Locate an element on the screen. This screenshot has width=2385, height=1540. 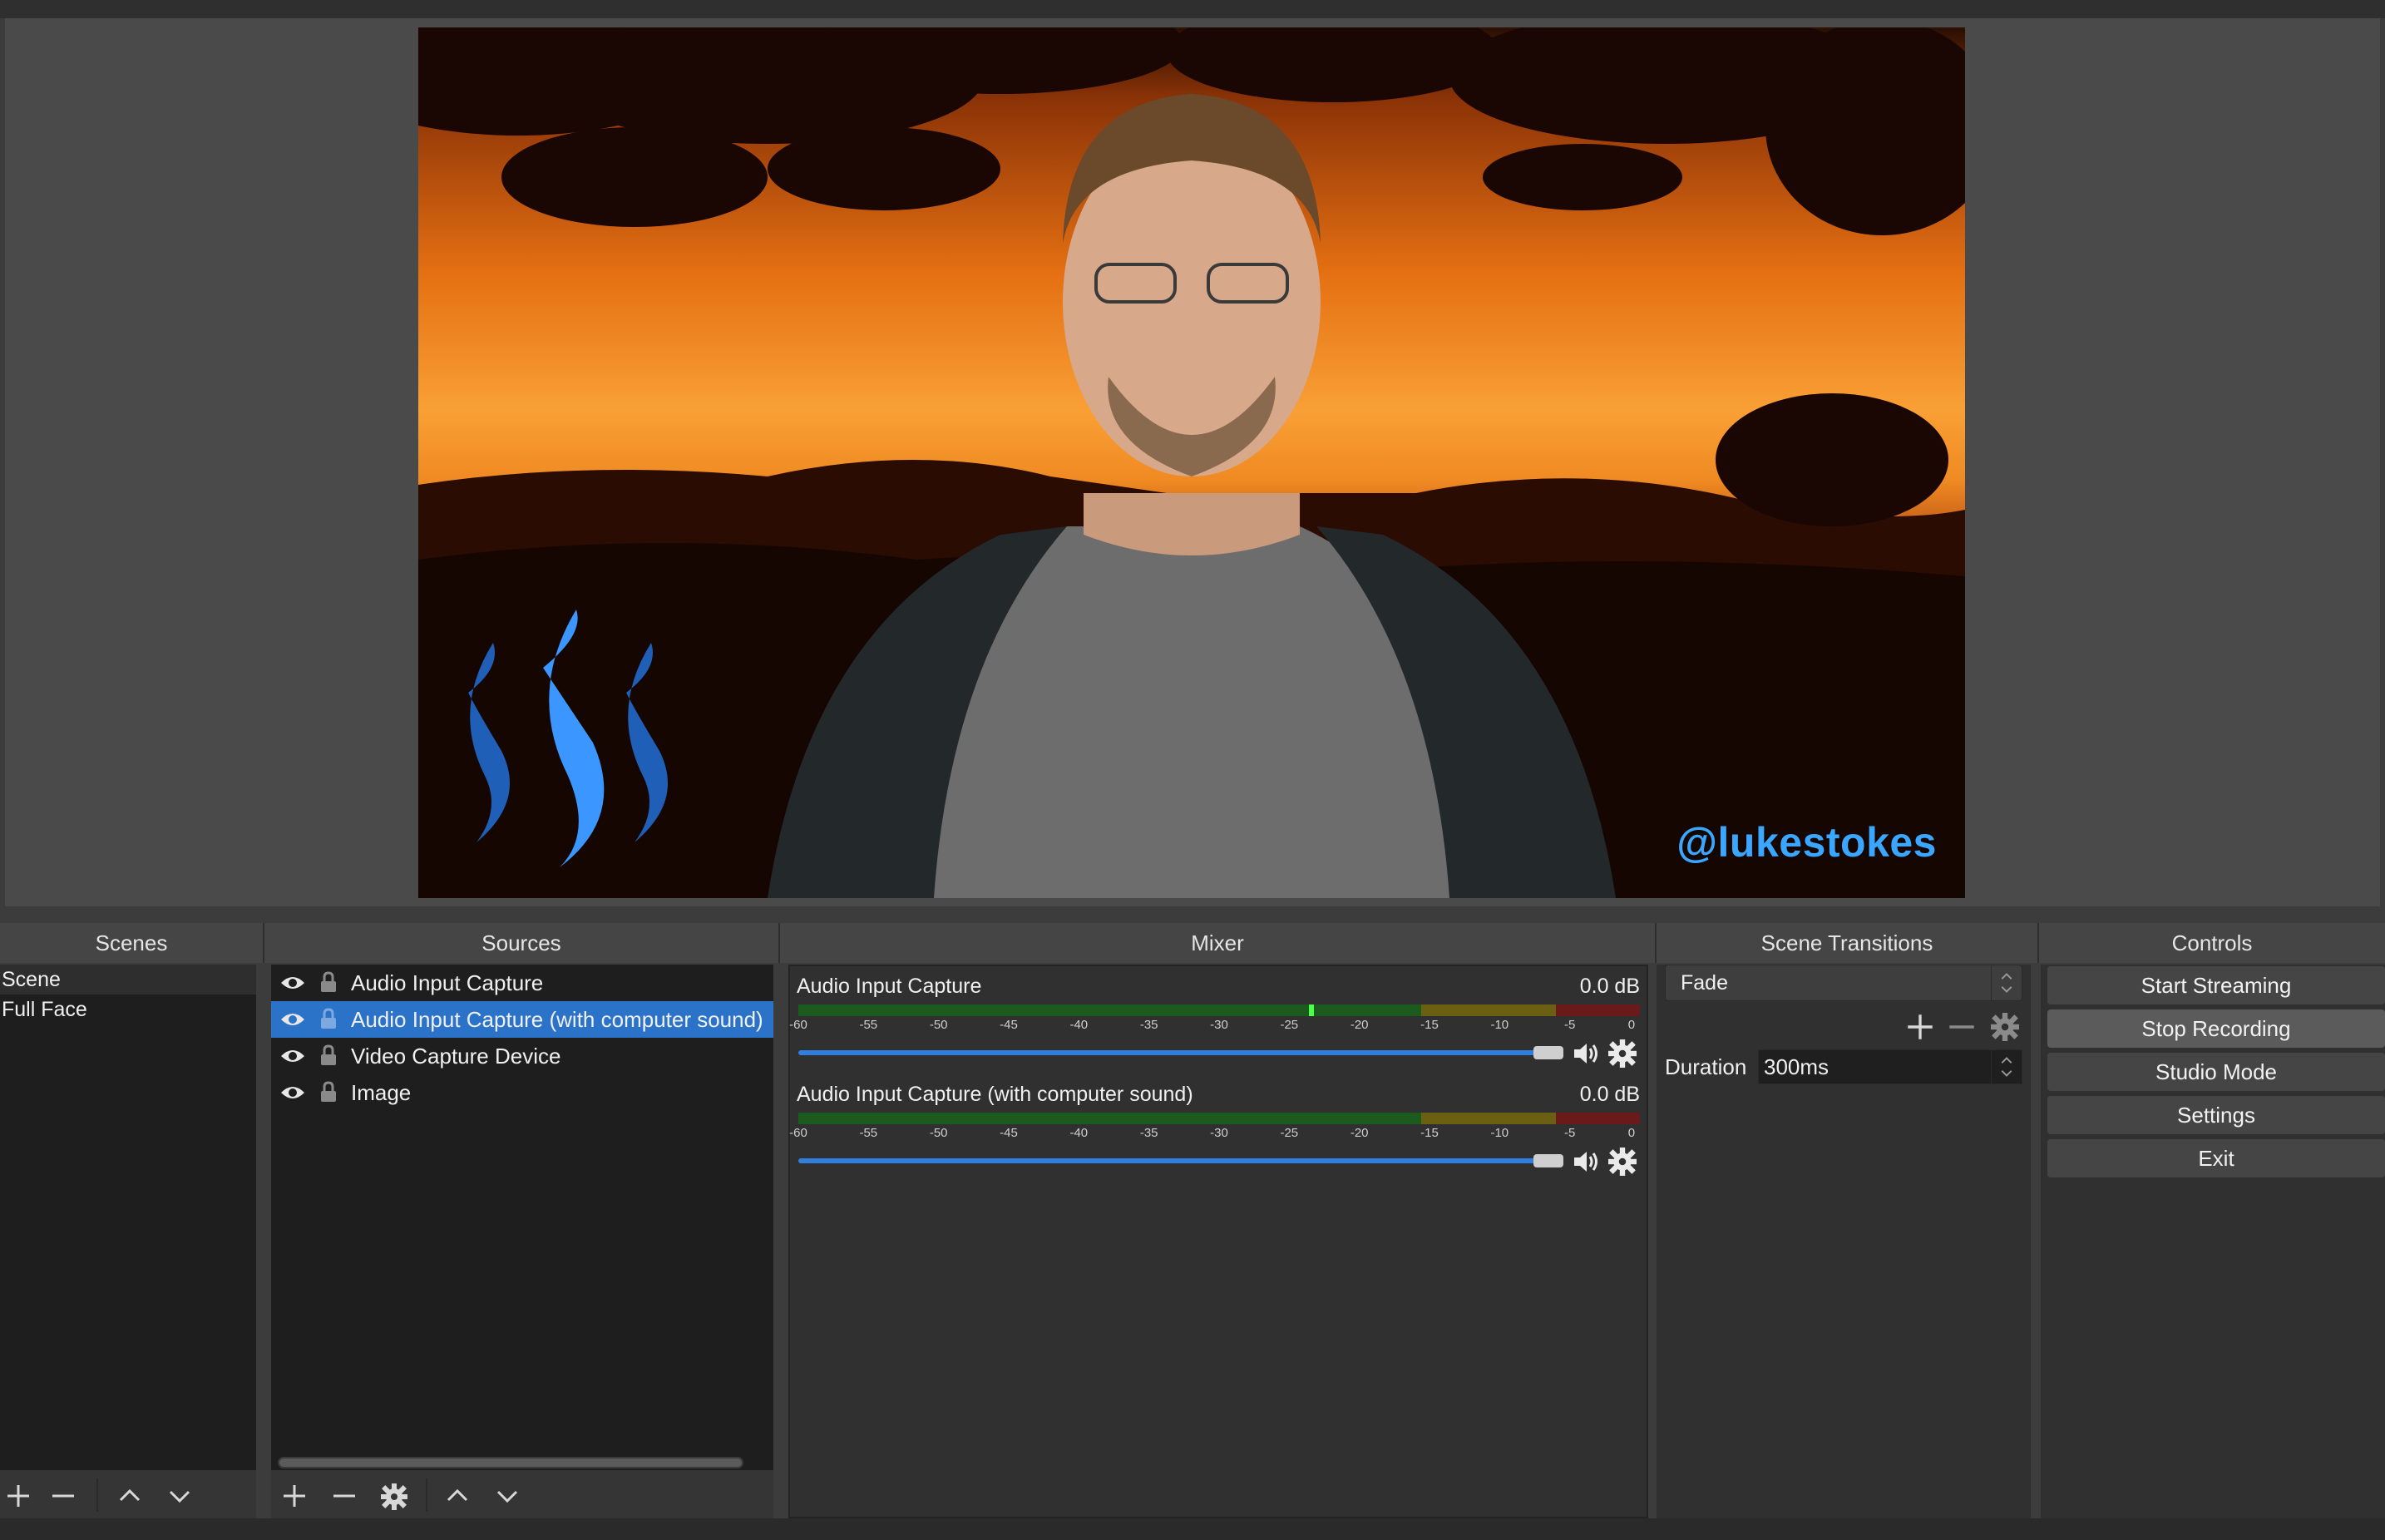
start-streaming-button: Start Streaming is located at coordinates (2216, 985).